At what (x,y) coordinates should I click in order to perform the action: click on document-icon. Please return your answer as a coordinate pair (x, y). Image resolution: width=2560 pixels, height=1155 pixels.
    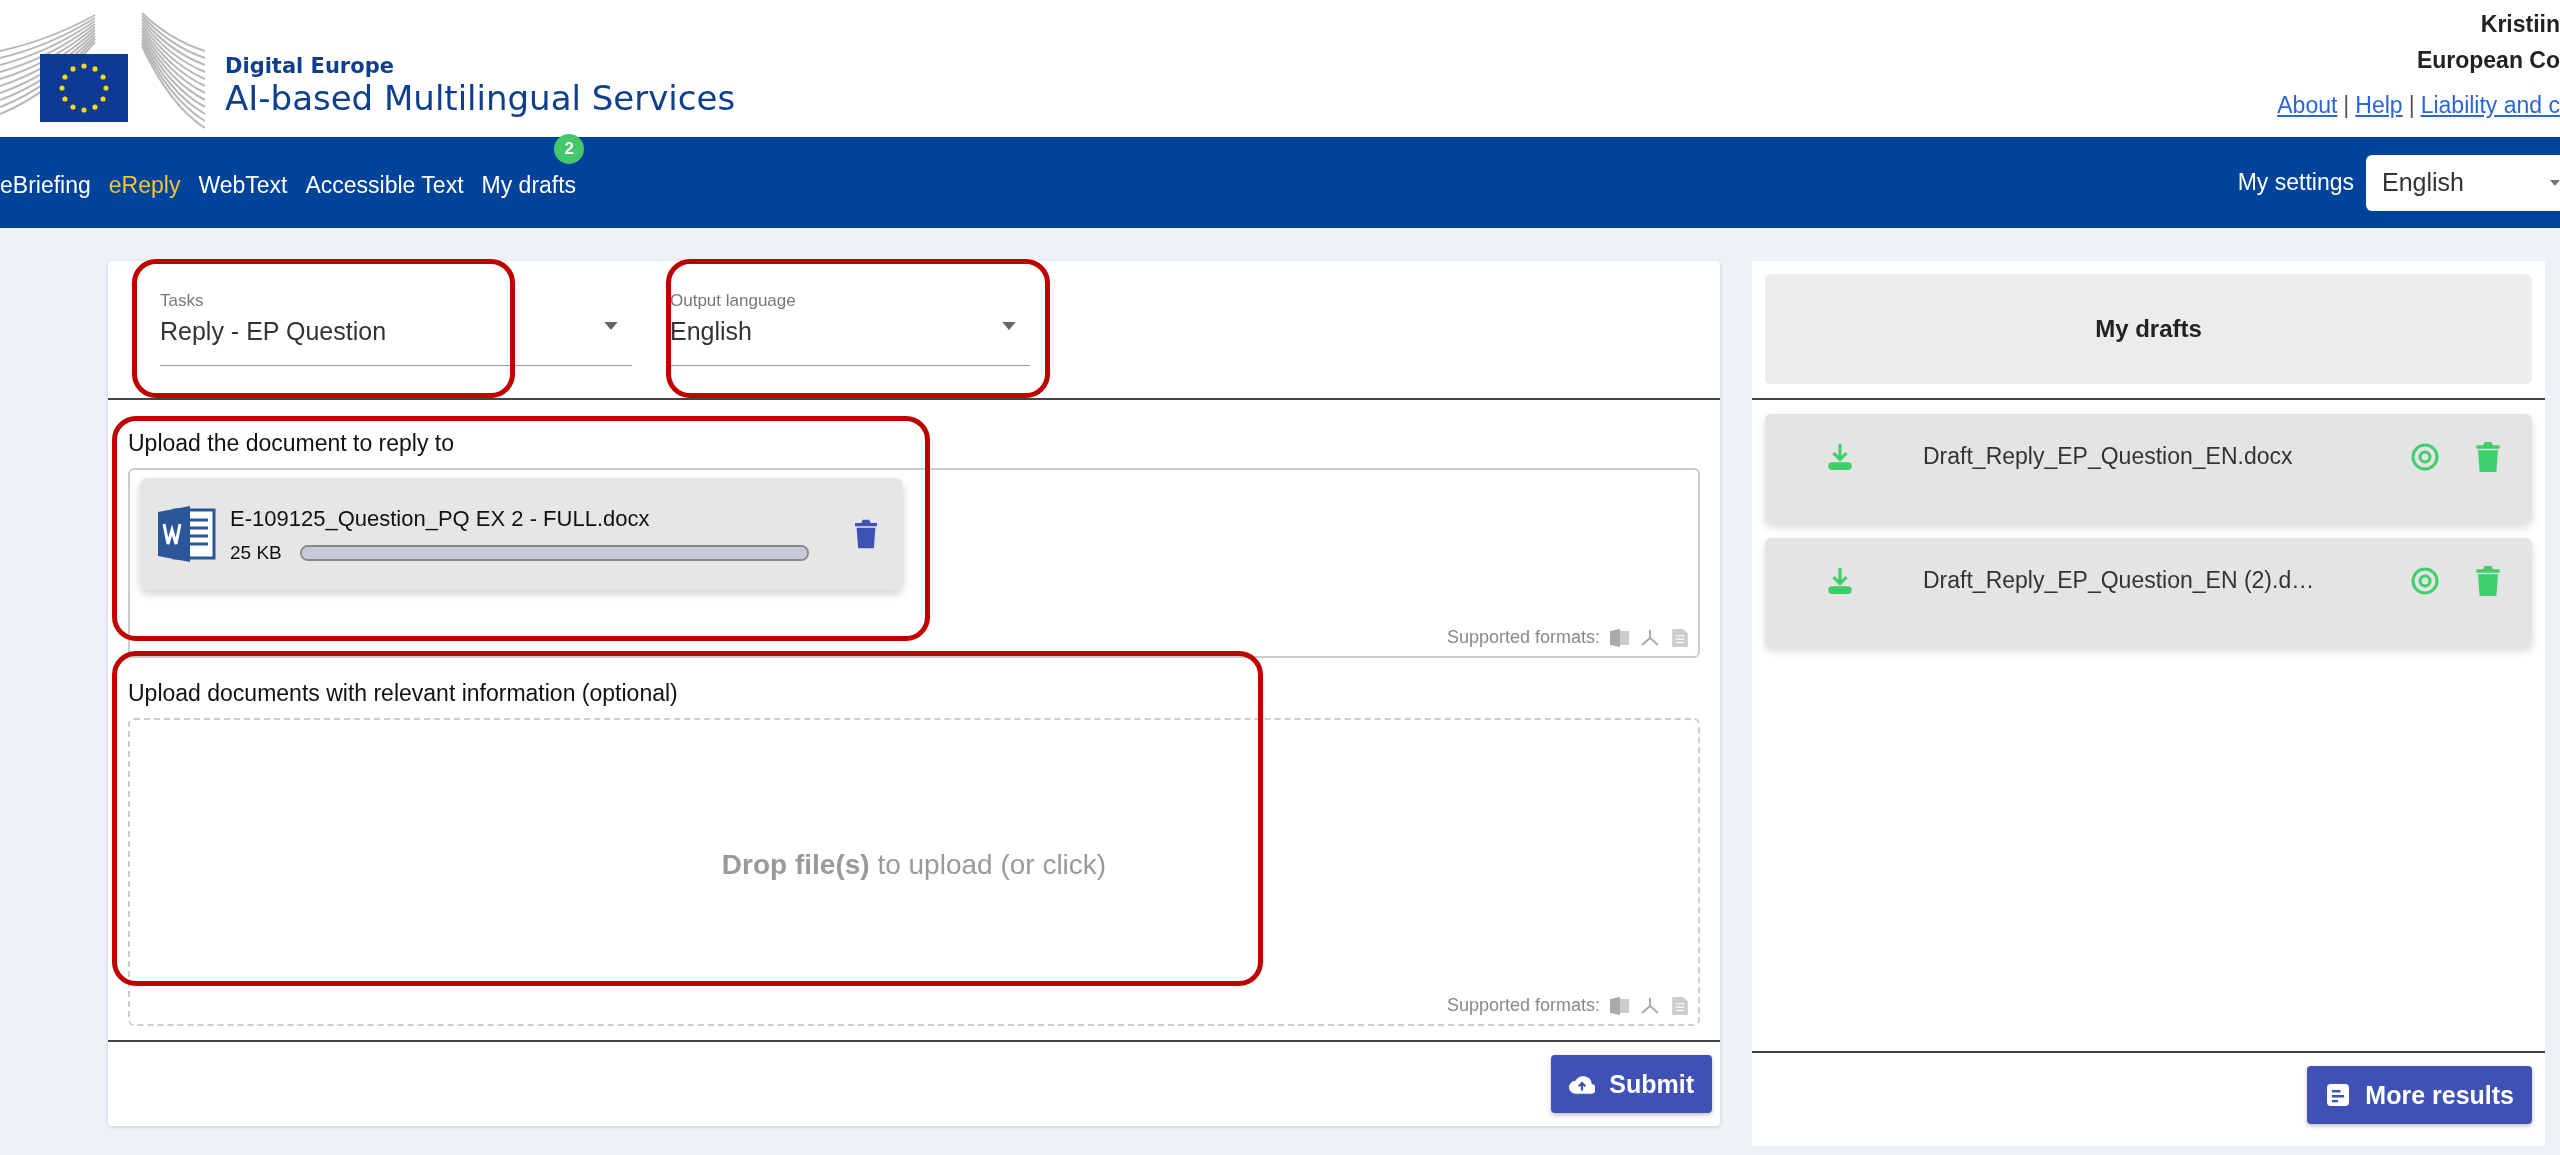
    Looking at the image, I should click on (2338, 1095).